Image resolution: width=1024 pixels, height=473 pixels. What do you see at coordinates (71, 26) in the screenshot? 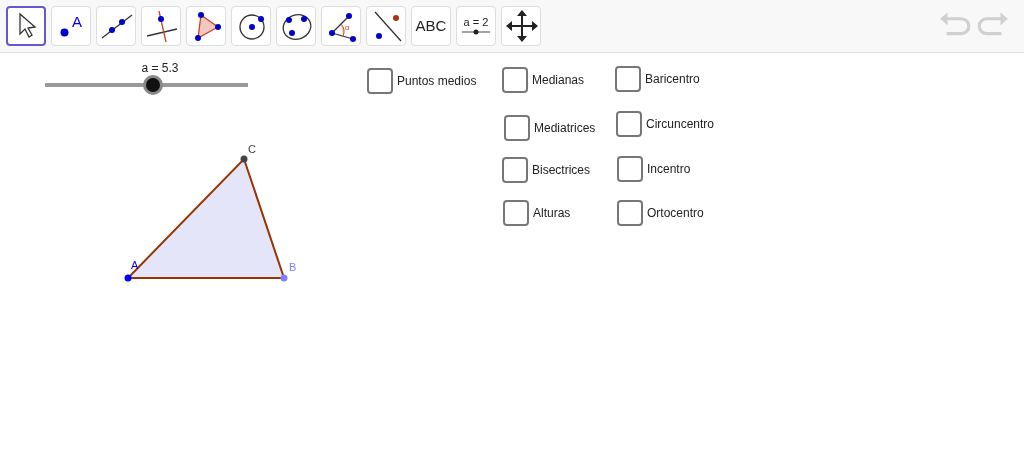
I see `tool-button: A` at bounding box center [71, 26].